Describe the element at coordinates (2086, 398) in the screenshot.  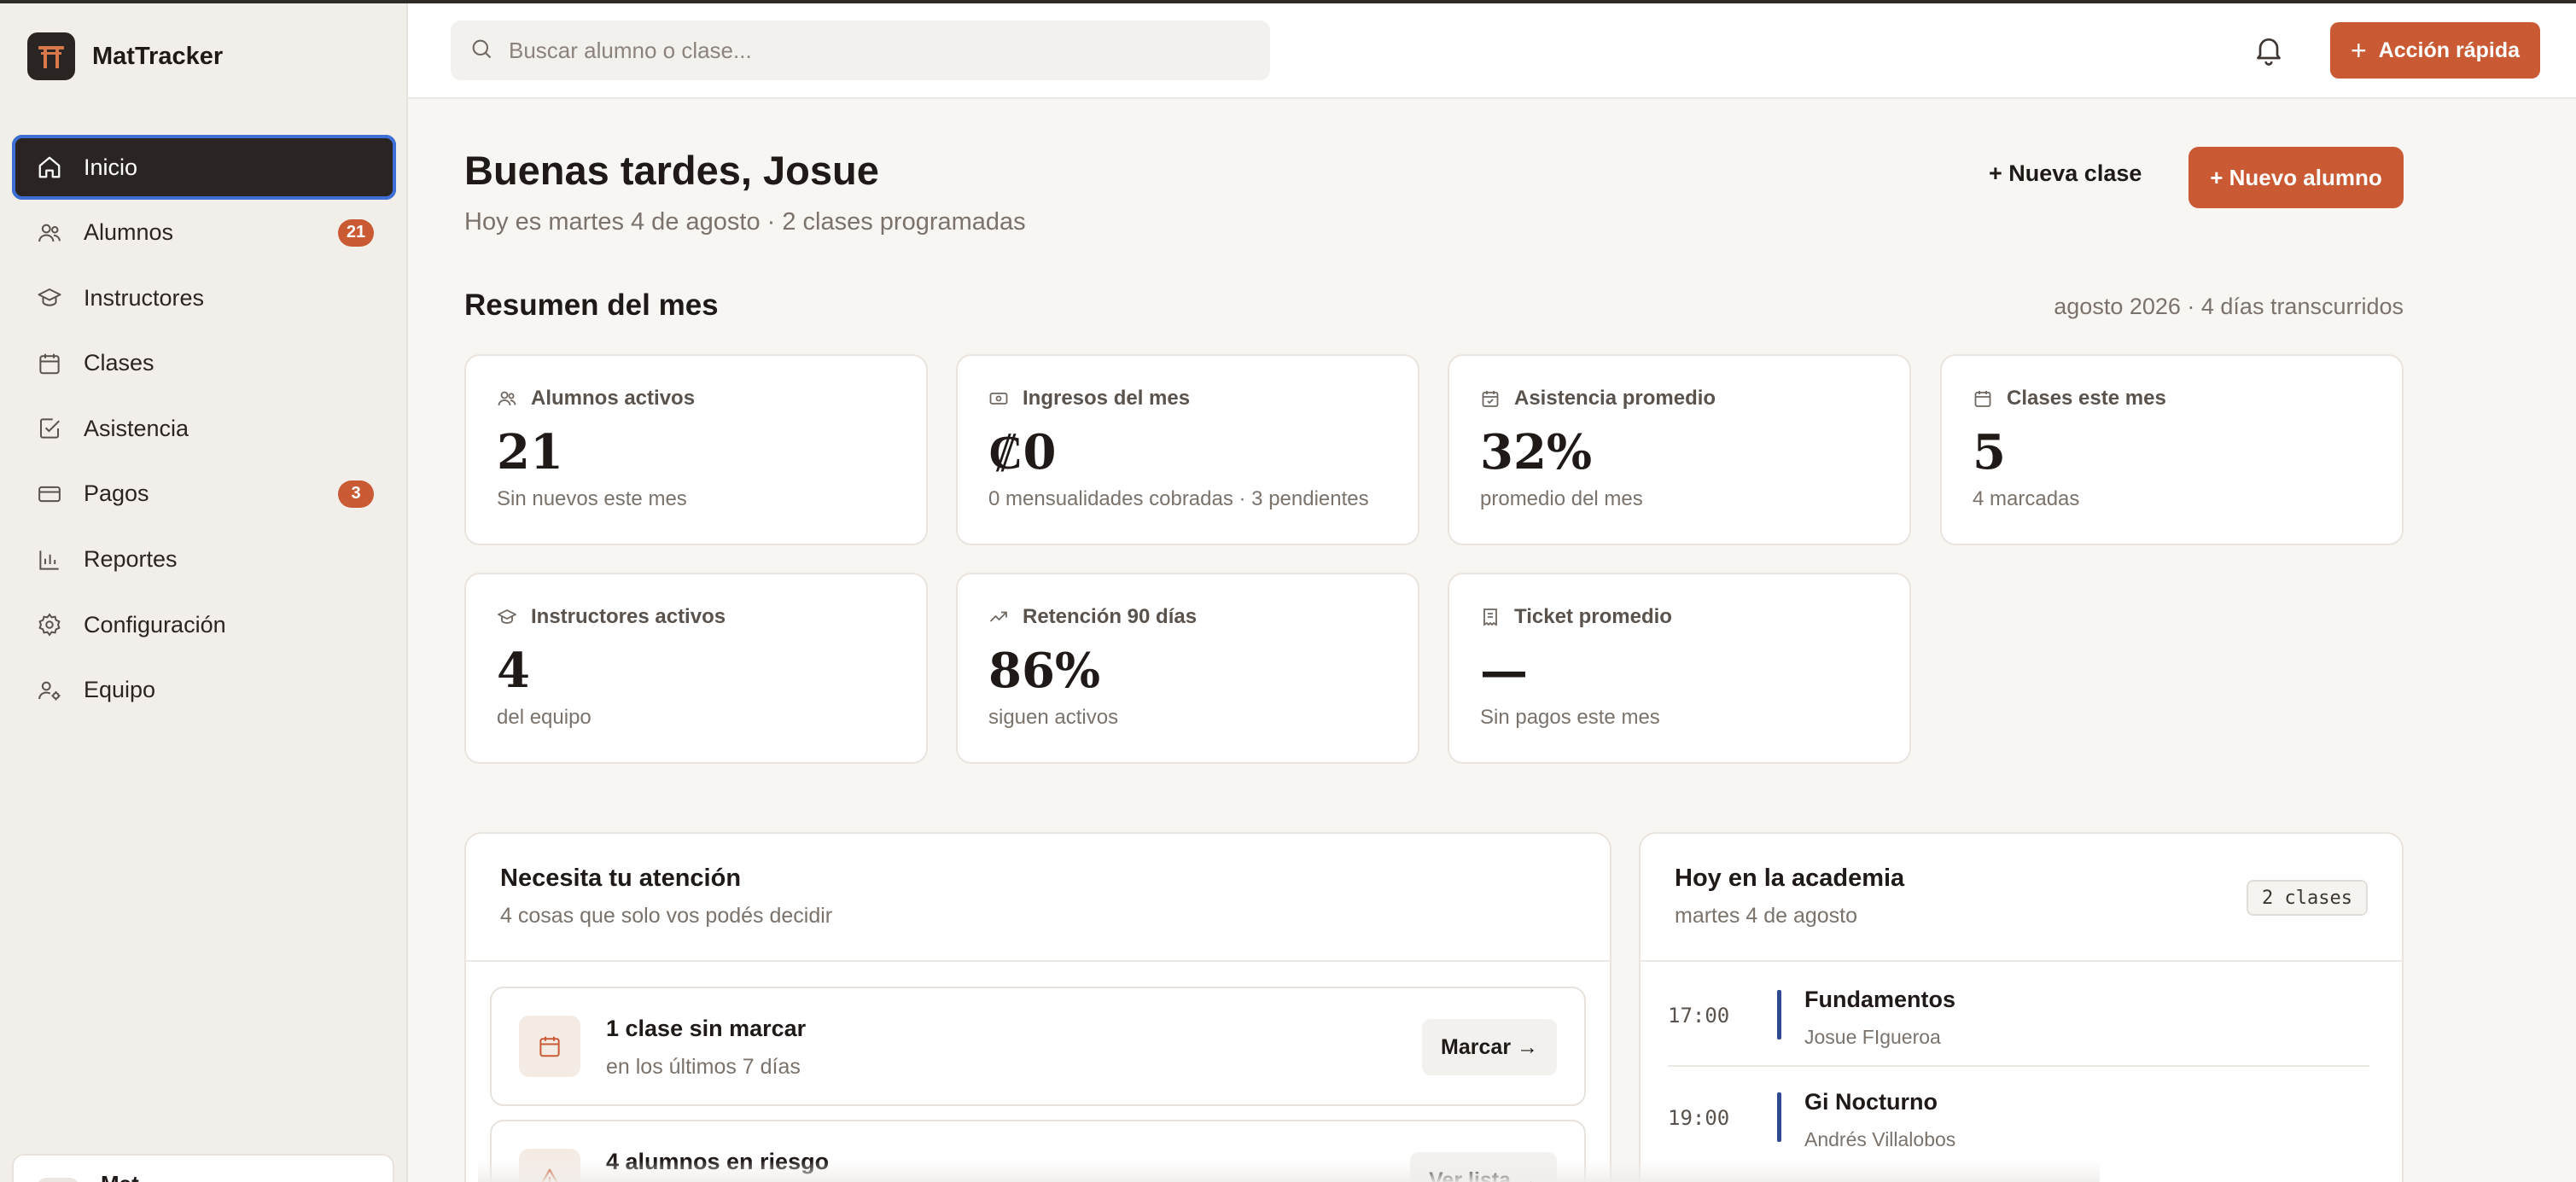
I see `stat-label-text: Clases este mes` at that location.